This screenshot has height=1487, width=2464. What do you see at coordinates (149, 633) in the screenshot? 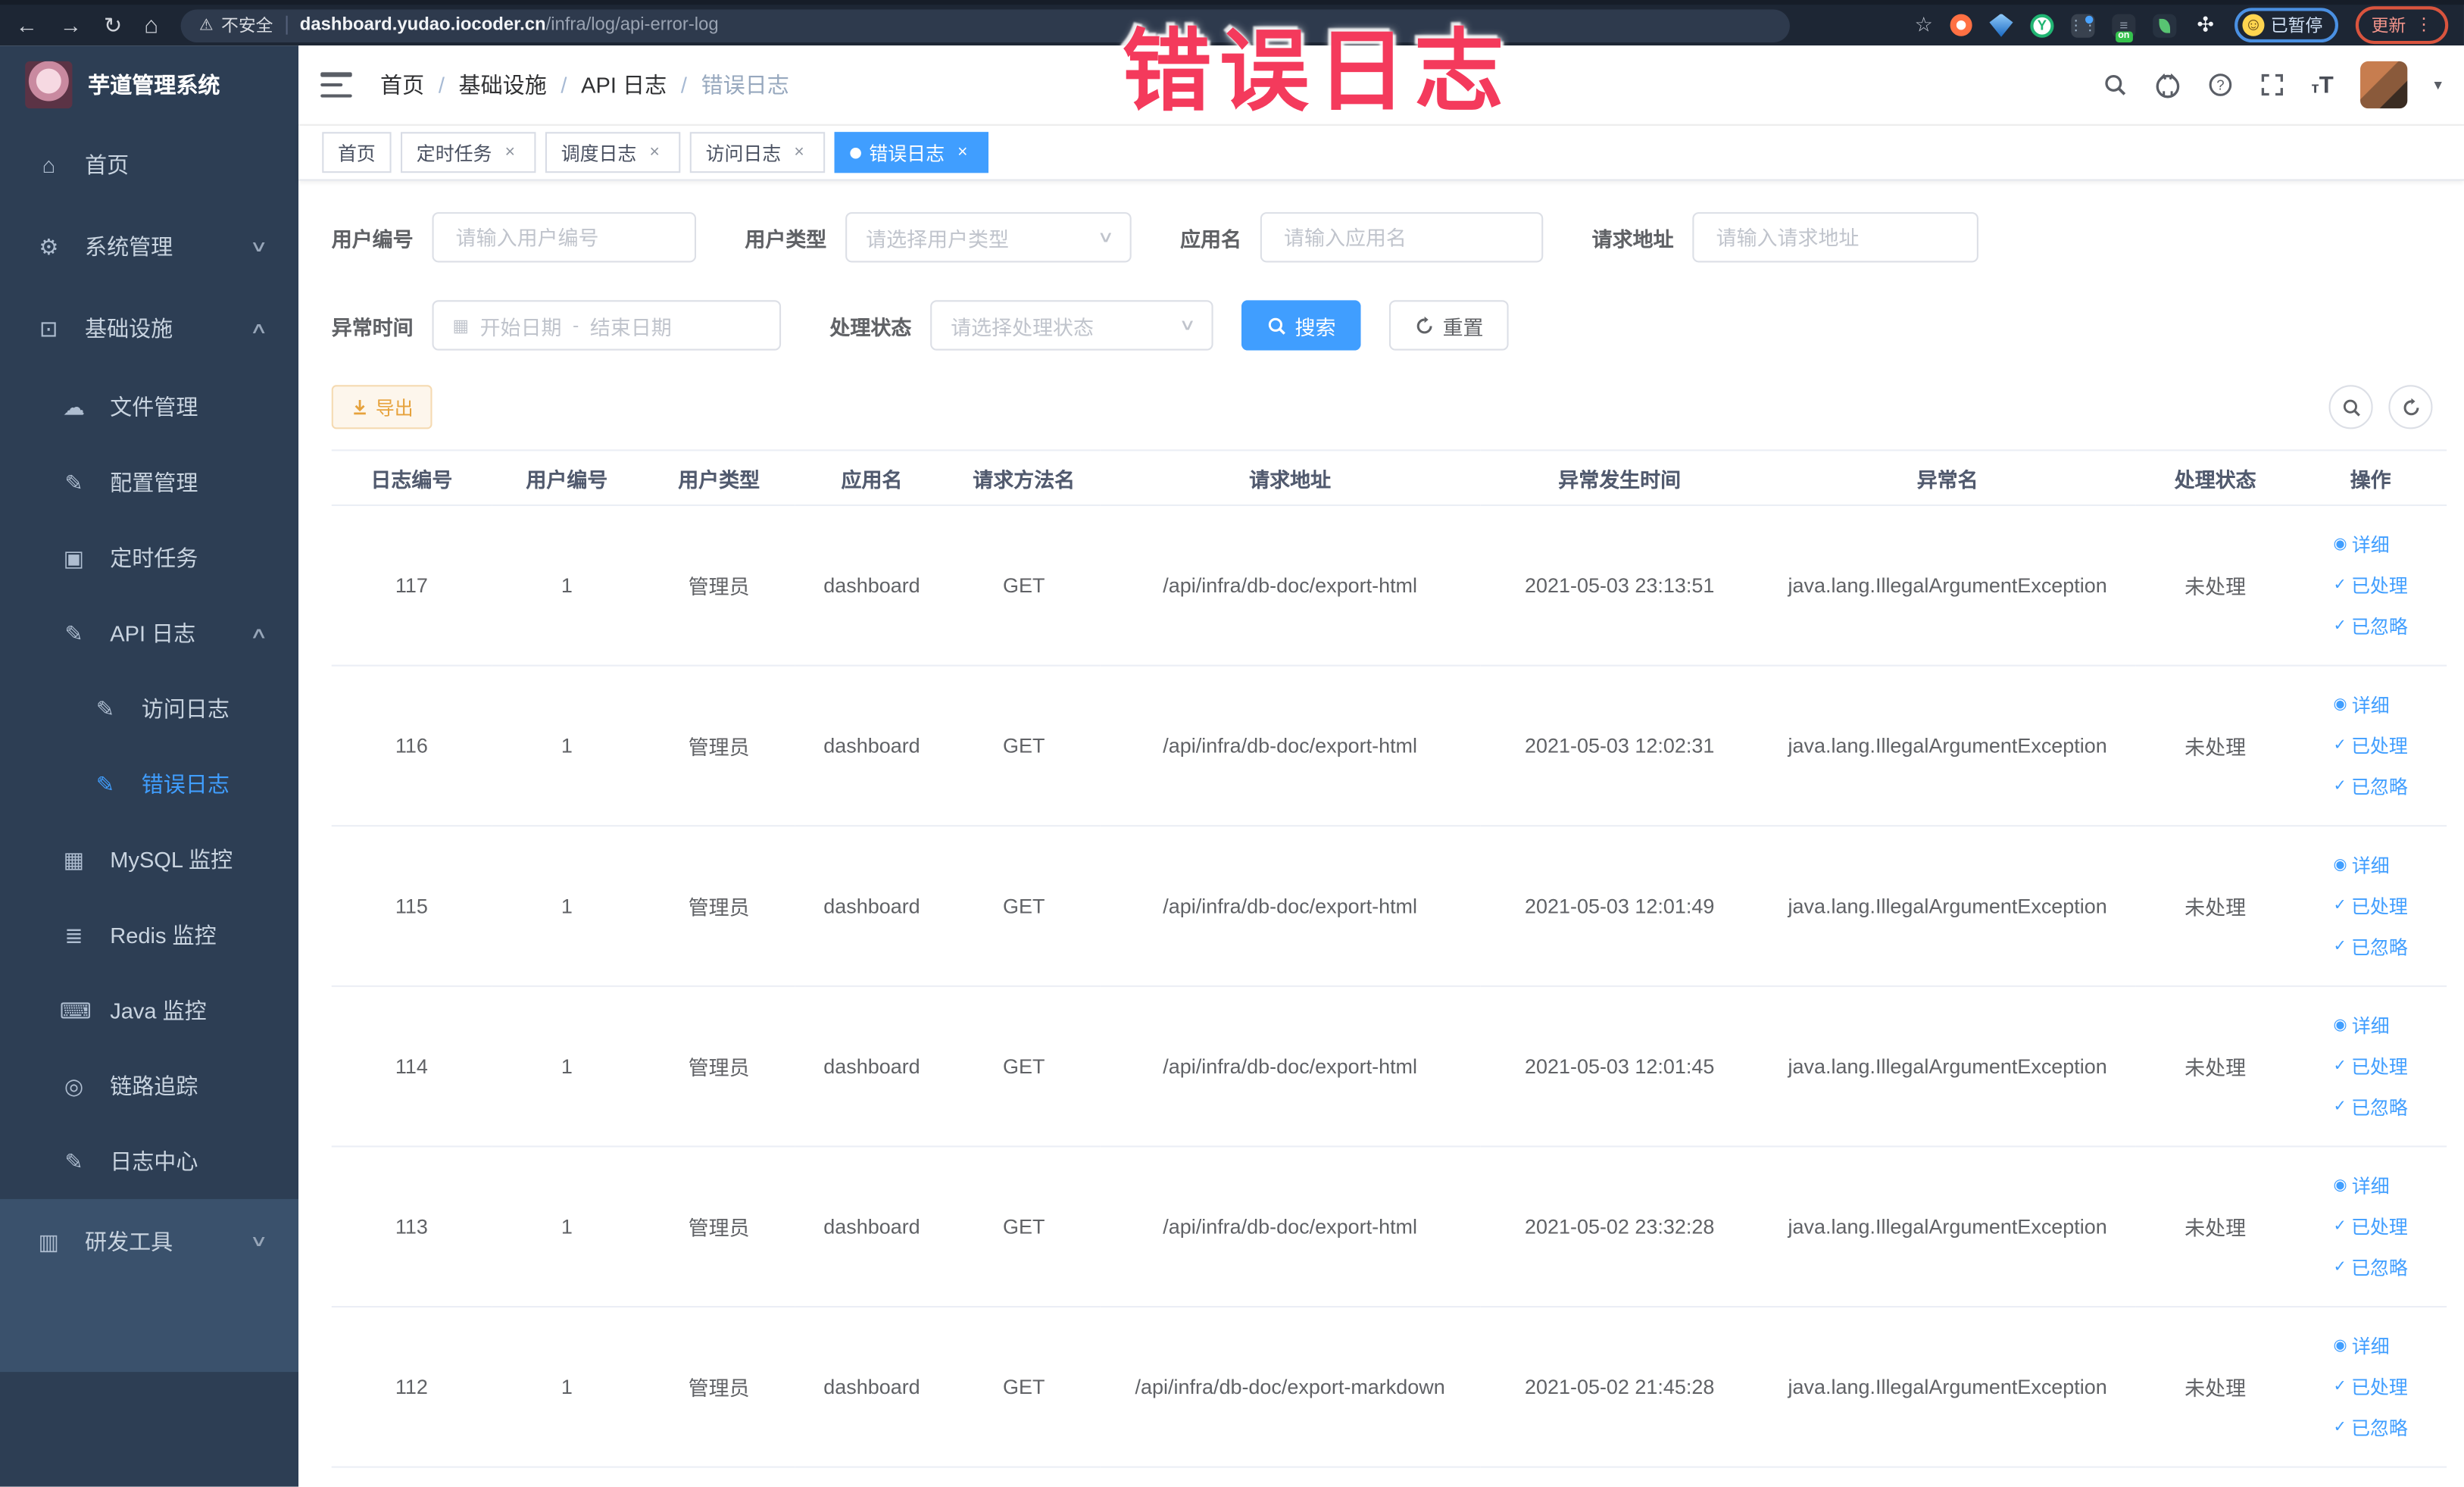
I see `sidebar-item-api-log: ✎ API 日志 ∧` at bounding box center [149, 633].